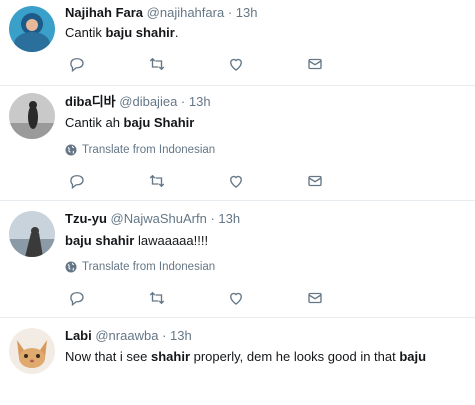 The width and height of the screenshot is (475, 405). Describe the element at coordinates (90, 101) in the screenshot. I see `author-name: diba디바` at that location.